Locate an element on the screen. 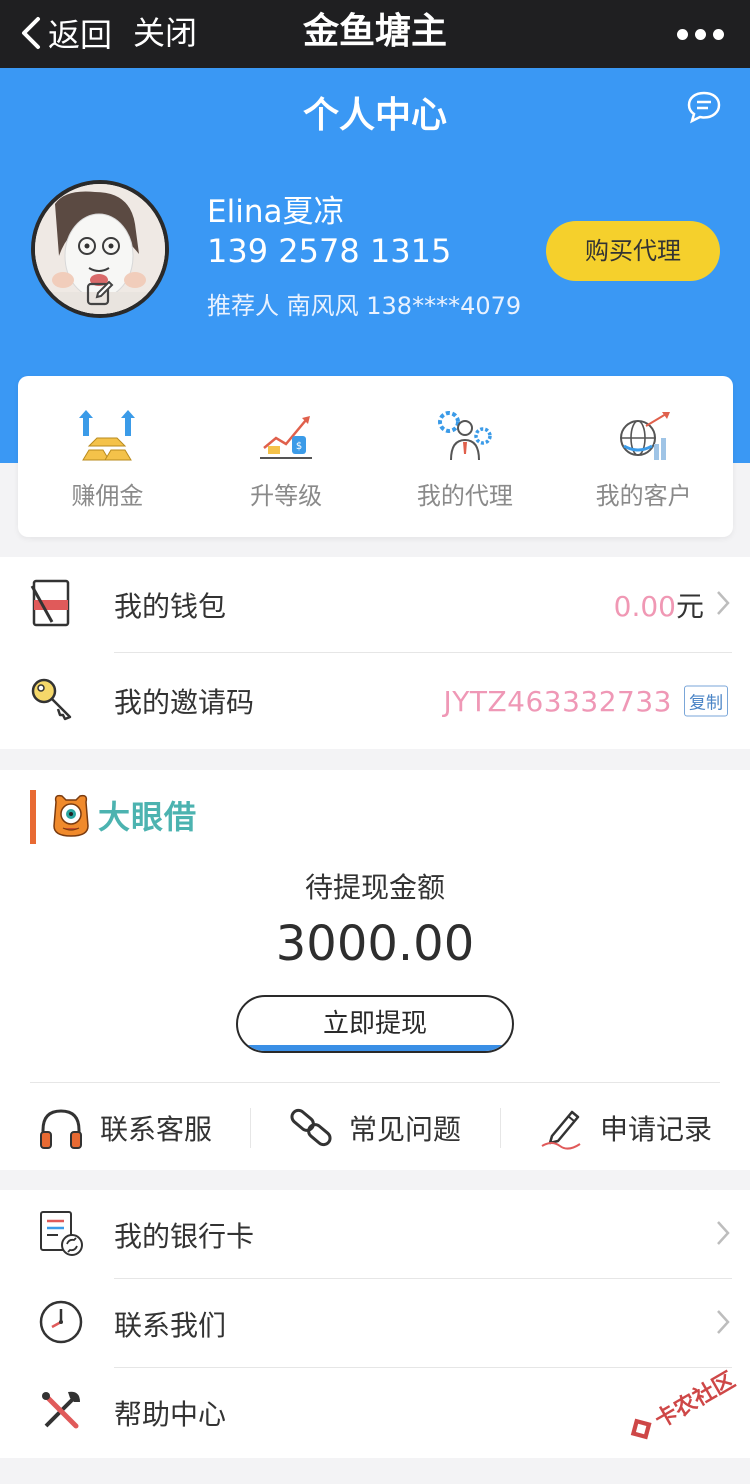  tools-icon is located at coordinates (61, 1413).